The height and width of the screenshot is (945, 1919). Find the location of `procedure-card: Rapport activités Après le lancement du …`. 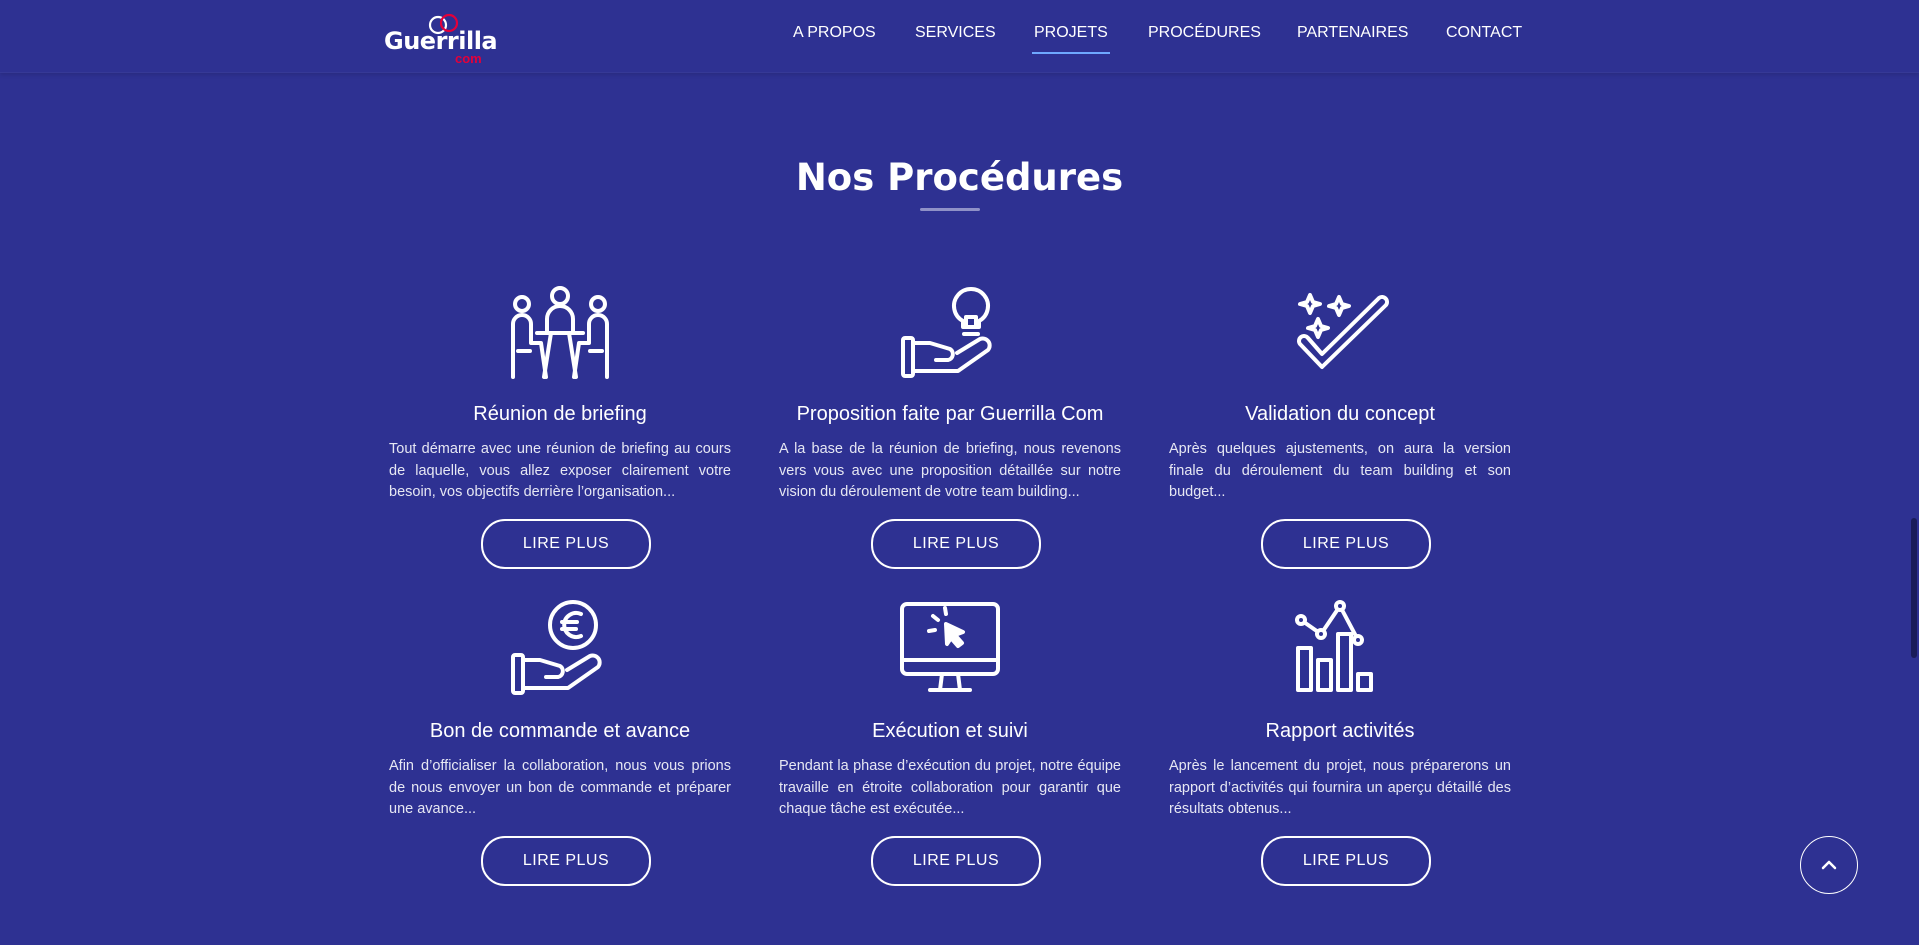

procedure-card: Rapport activités Après le lancement du … is located at coordinates (1340, 750).